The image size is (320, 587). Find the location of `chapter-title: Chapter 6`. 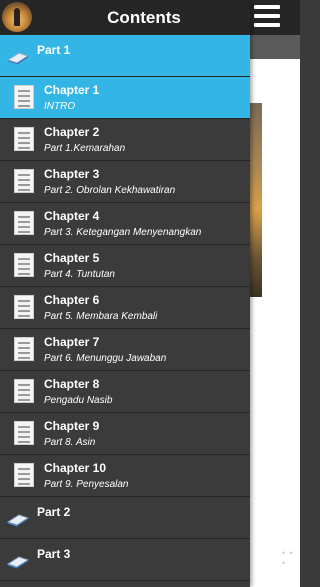

chapter-title: Chapter 6 is located at coordinates (72, 300).